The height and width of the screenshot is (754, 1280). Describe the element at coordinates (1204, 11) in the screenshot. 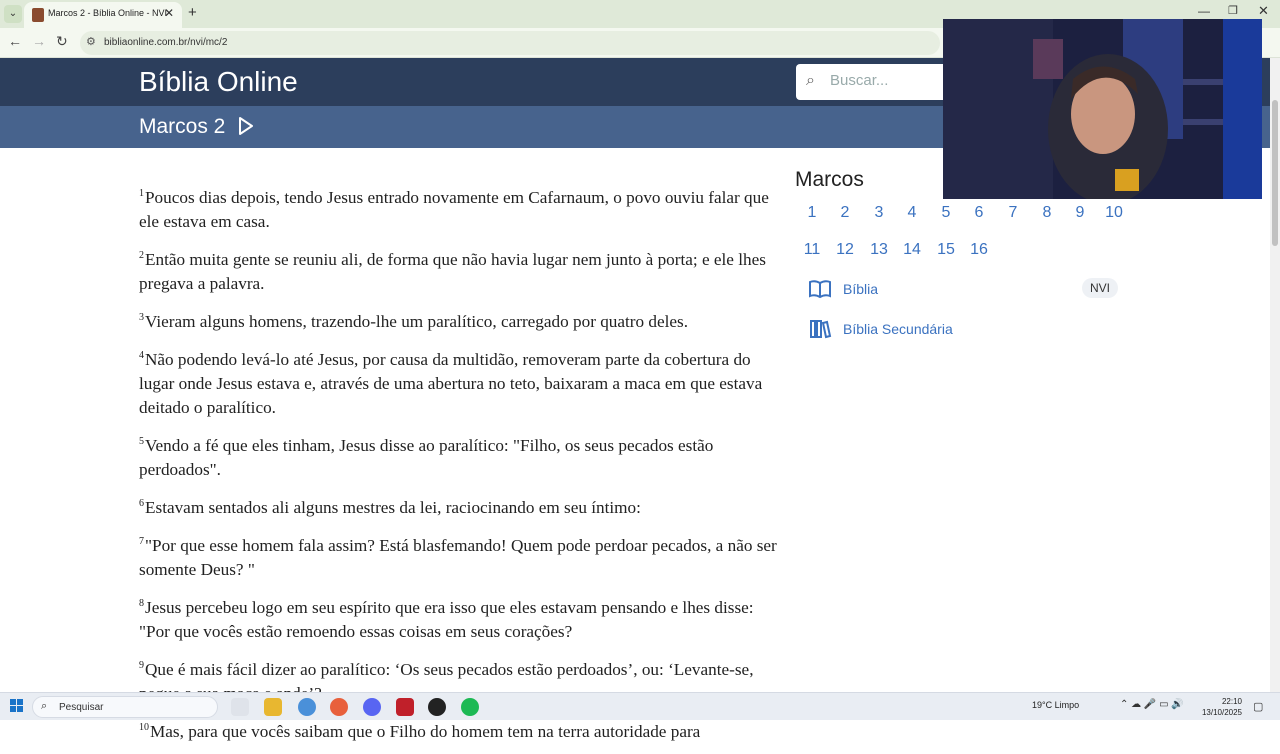

I see `window-minimize-icon: —` at that location.